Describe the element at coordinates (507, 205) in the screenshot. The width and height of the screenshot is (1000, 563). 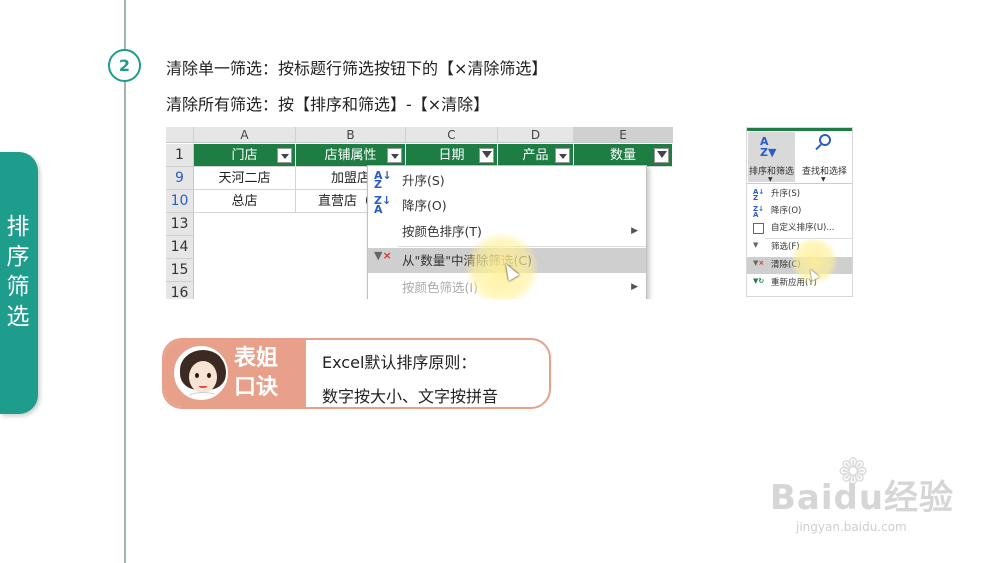
I see `menu-item-sort-descending: Z↓ A 降序(O)` at that location.